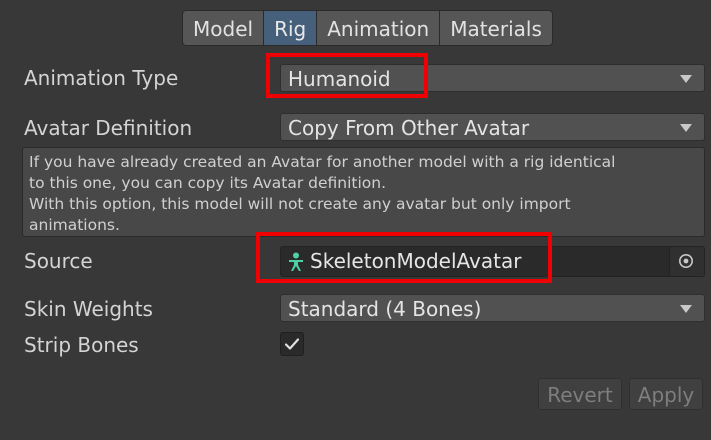  I want to click on rig-tabs: Model Rig Animation Materials, so click(367, 28).